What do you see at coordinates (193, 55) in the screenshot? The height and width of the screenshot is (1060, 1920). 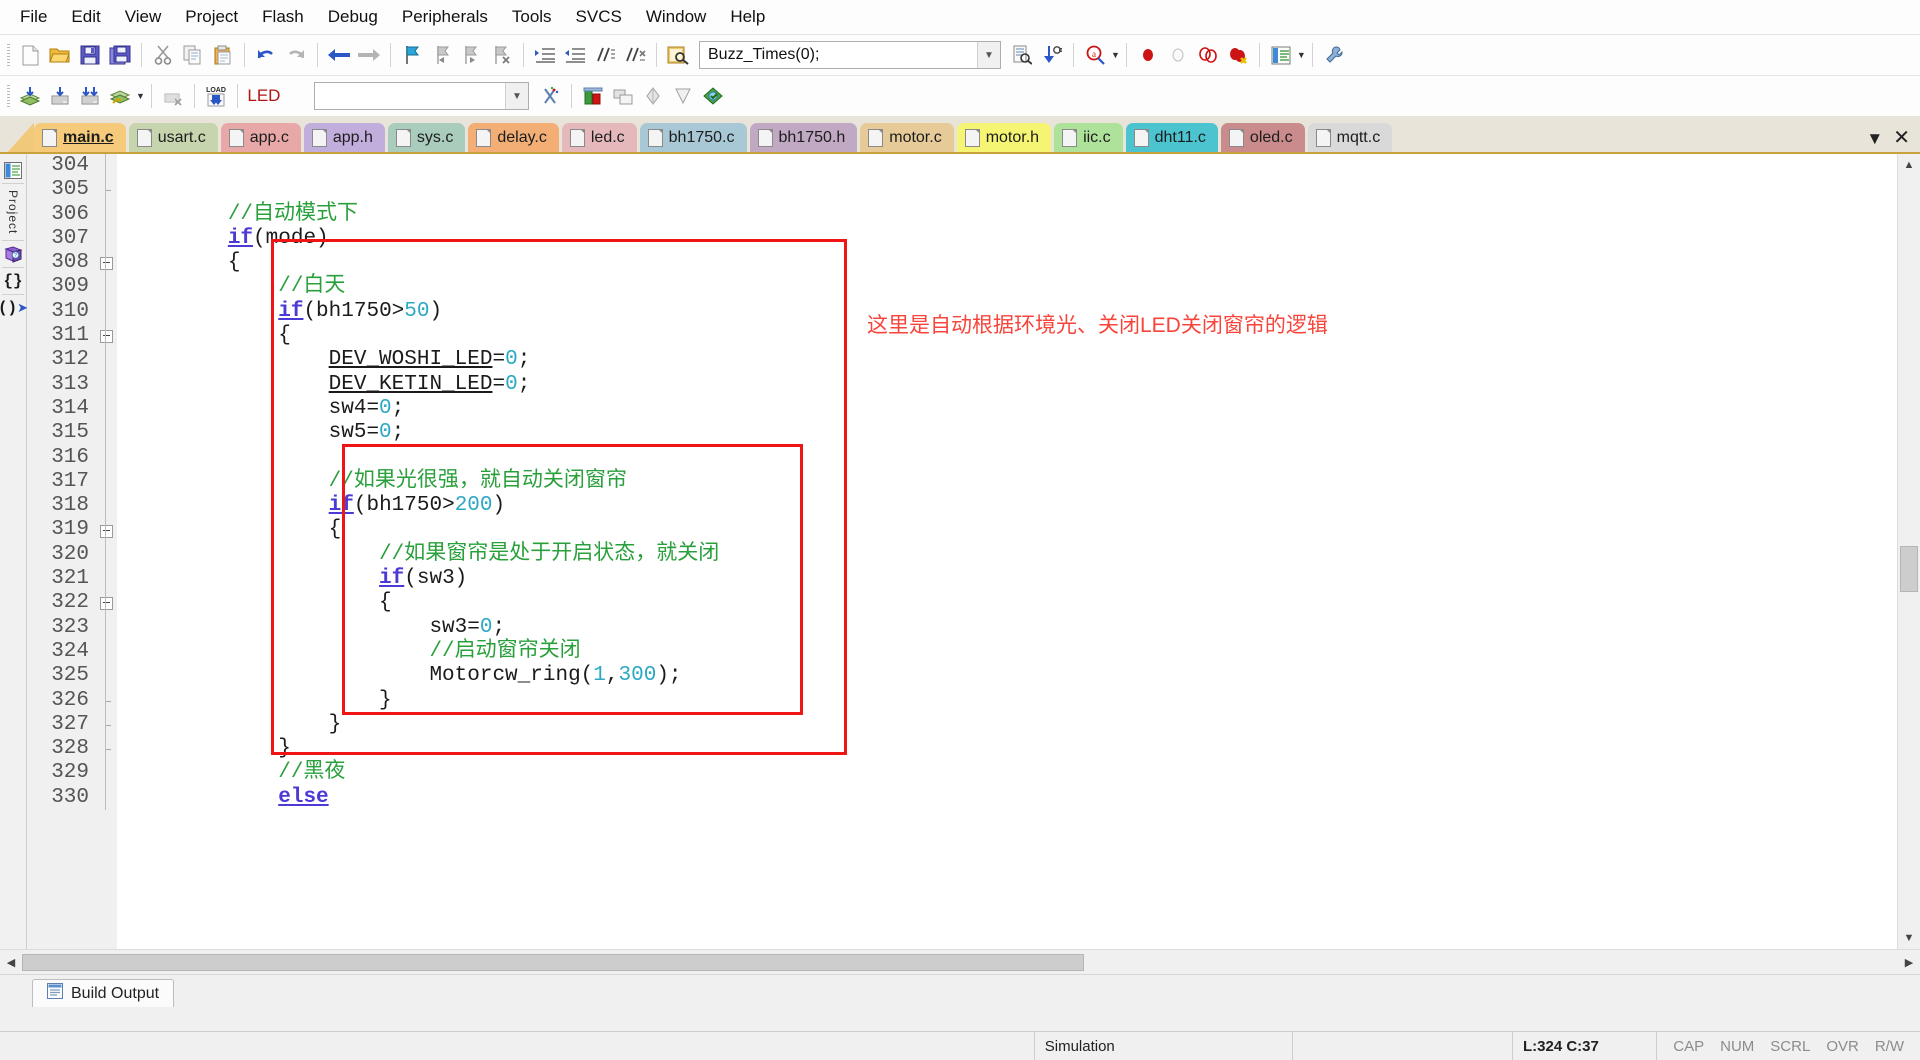 I see `copy-icon` at bounding box center [193, 55].